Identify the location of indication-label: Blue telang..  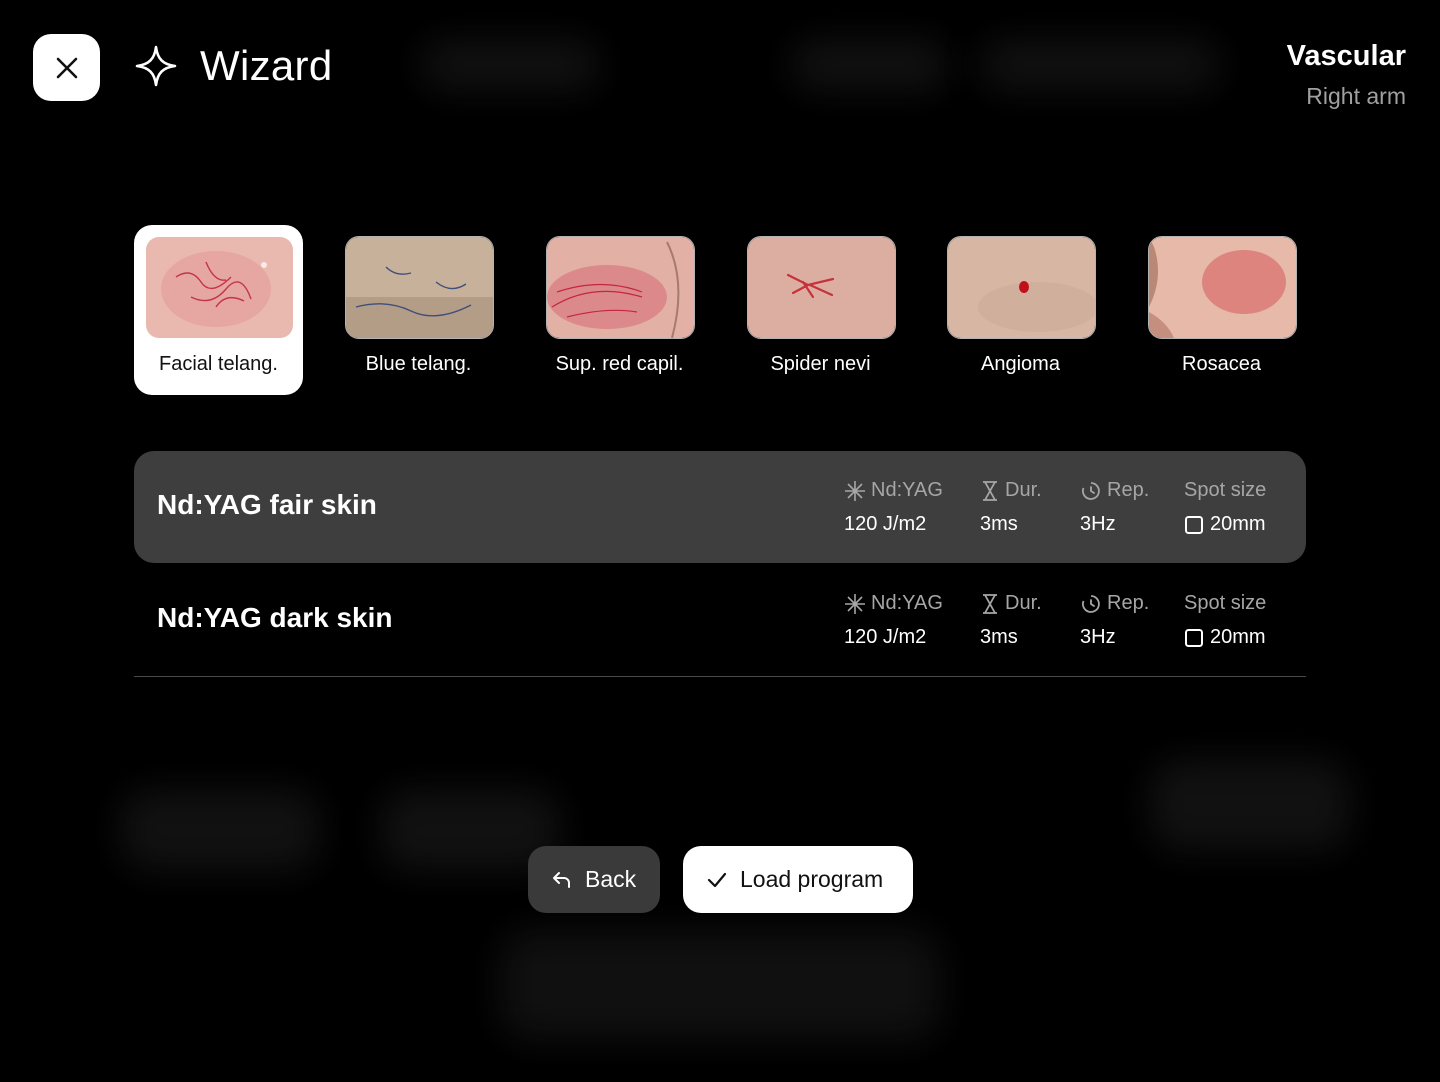
(418, 364).